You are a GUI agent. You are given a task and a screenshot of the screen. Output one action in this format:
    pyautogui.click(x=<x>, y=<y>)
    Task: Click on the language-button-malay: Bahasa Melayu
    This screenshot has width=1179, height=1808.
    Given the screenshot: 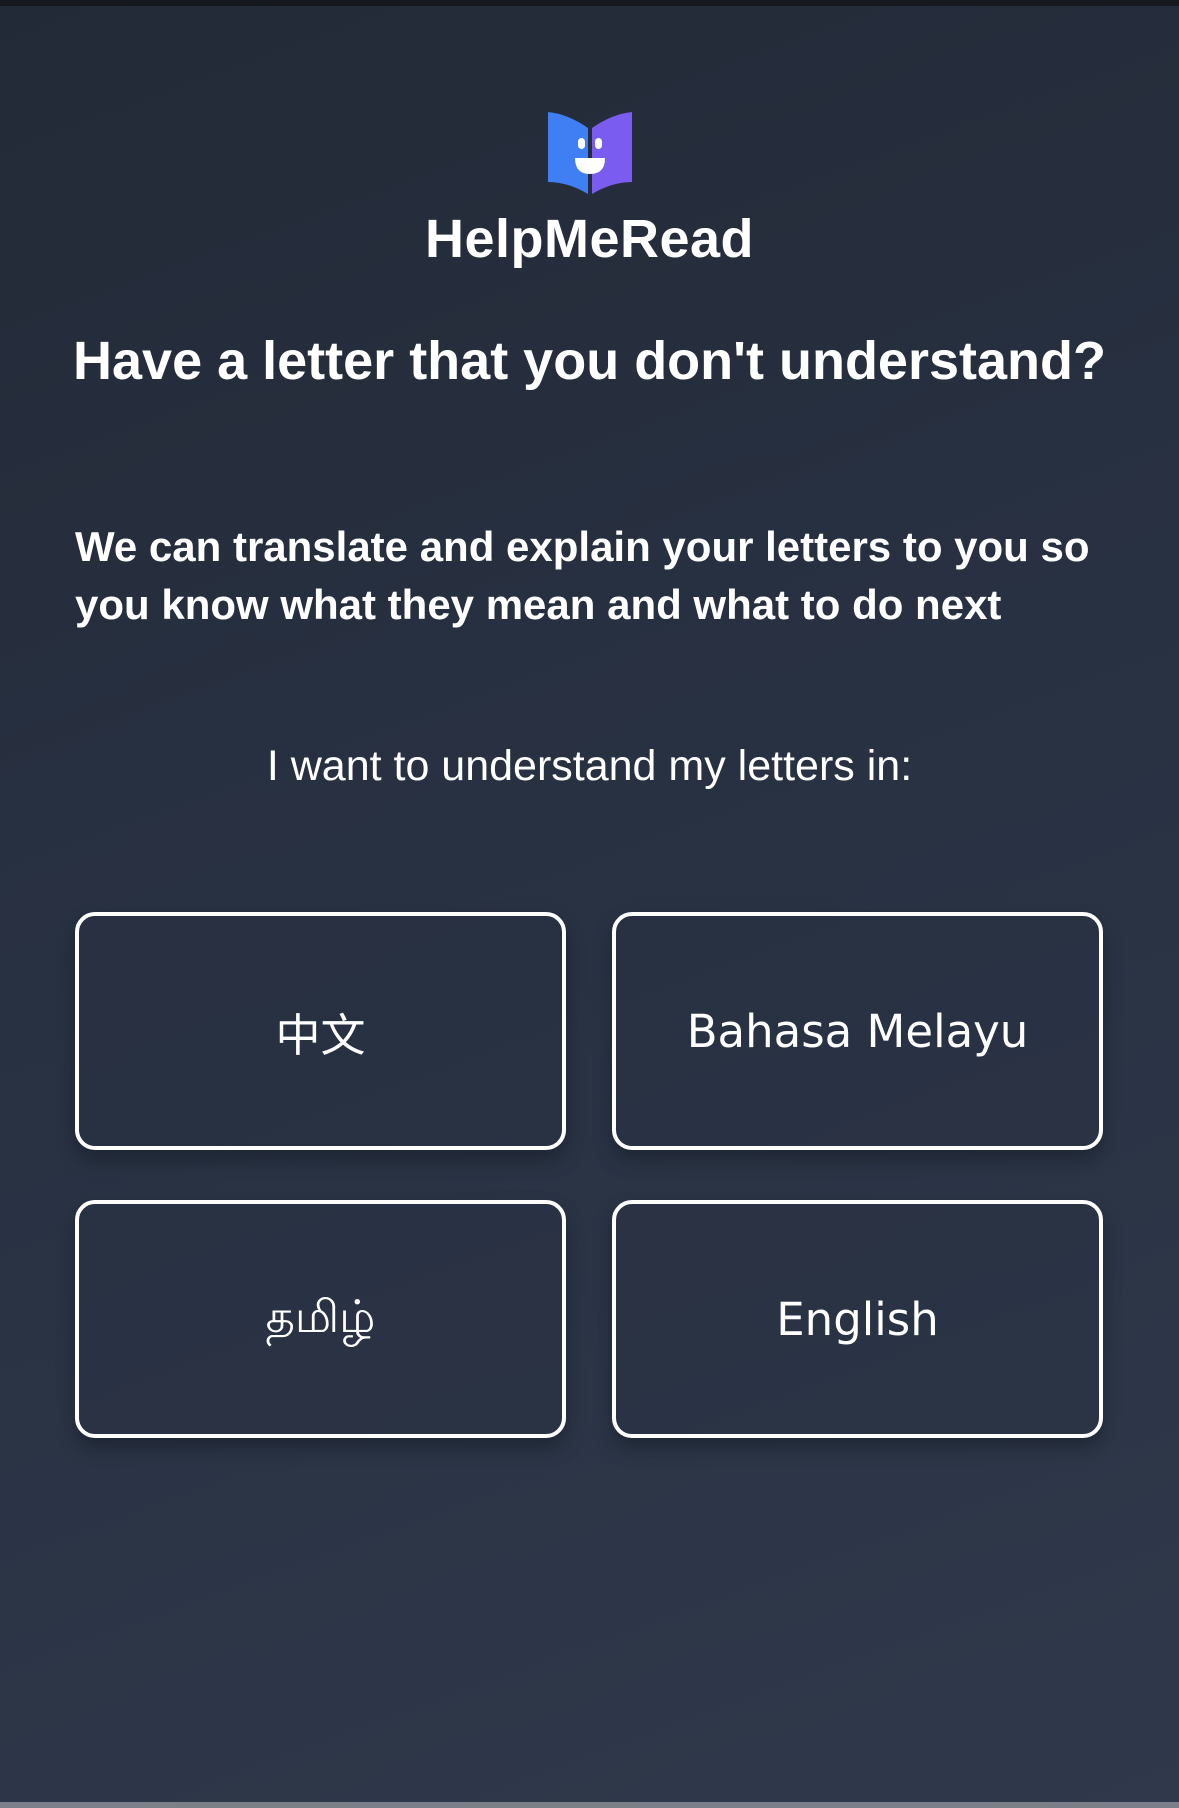 What is the action you would take?
    pyautogui.click(x=857, y=1031)
    